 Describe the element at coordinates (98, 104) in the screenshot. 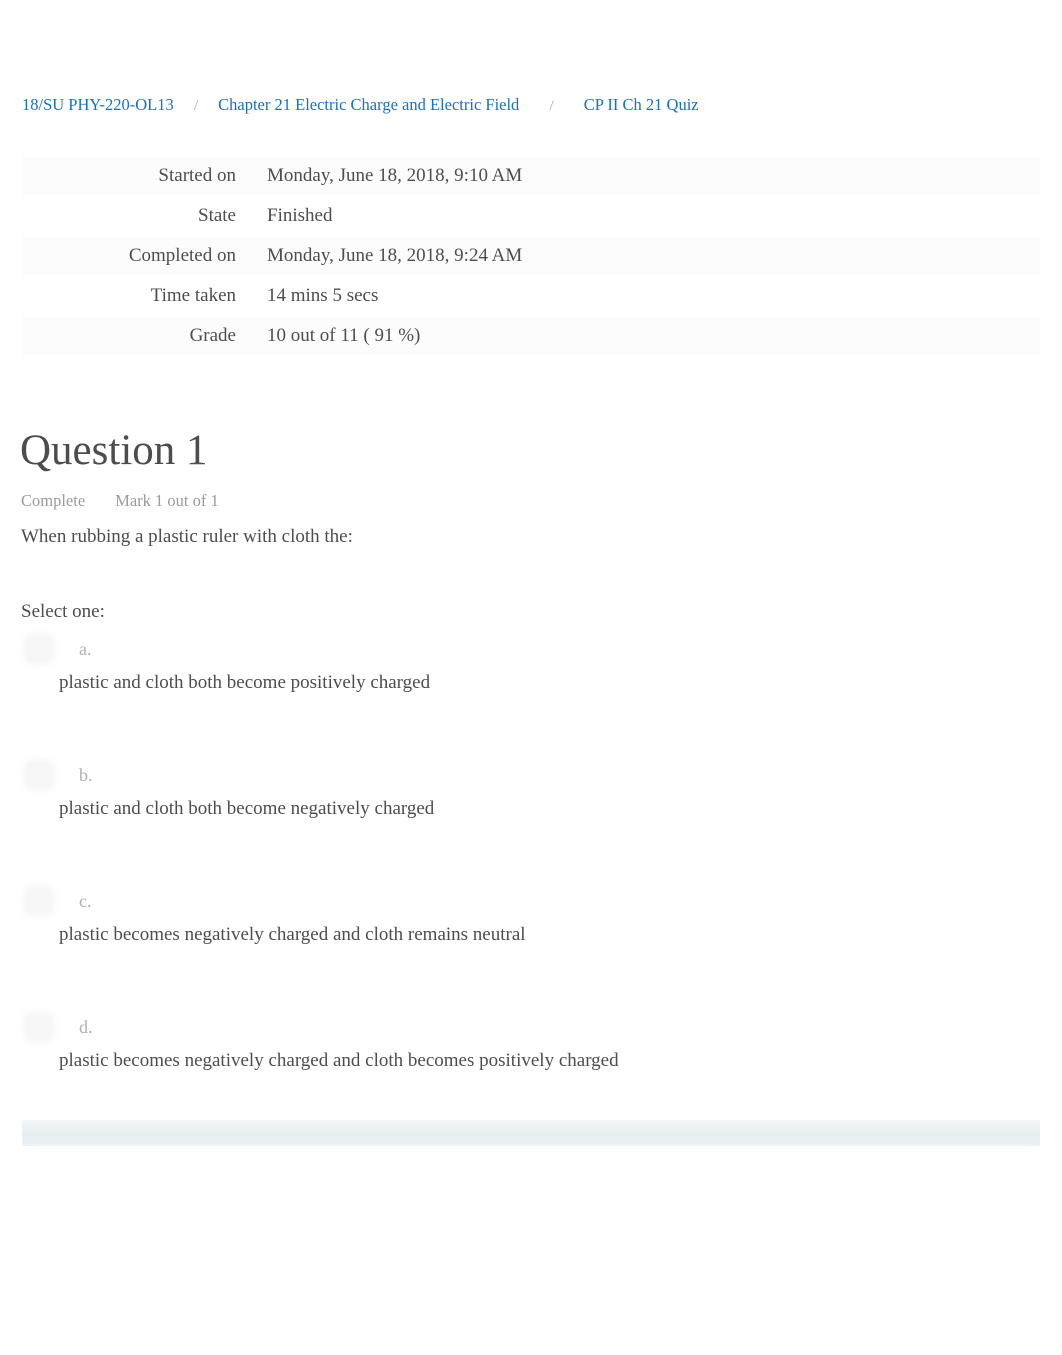

I see `breadcrumb-item-course: 18/SU PHY-220-OL13` at that location.